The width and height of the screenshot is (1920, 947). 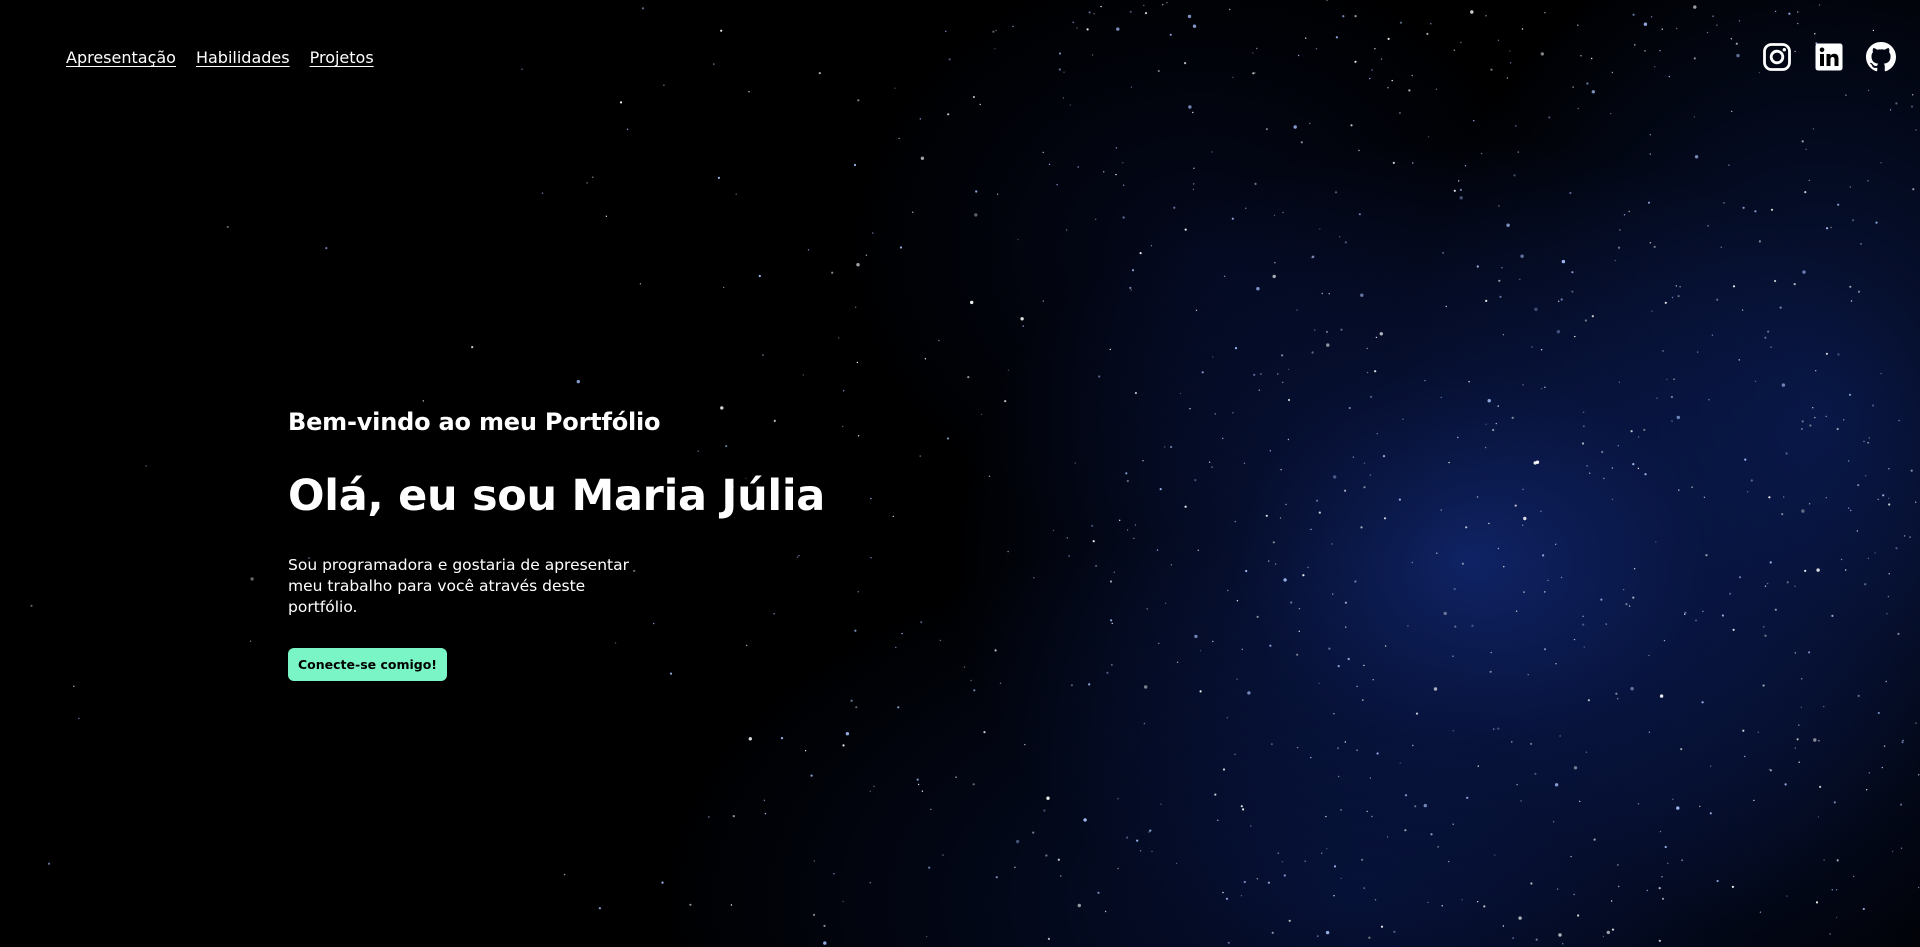 What do you see at coordinates (243, 57) in the screenshot?
I see `nav-link-habilidades: Habilidades` at bounding box center [243, 57].